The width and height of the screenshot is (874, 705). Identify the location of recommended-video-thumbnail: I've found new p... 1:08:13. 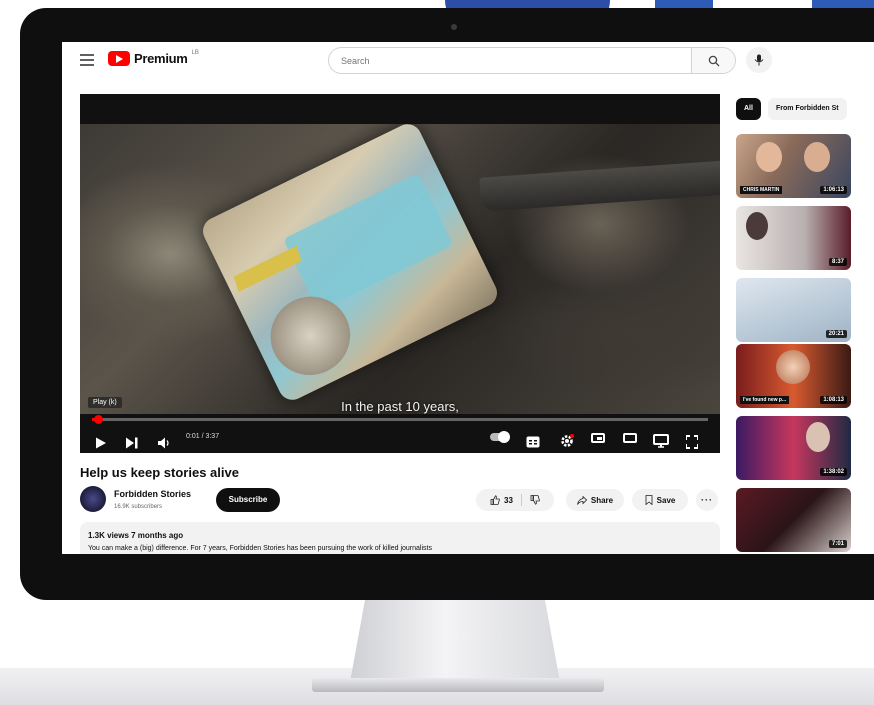
(793, 376).